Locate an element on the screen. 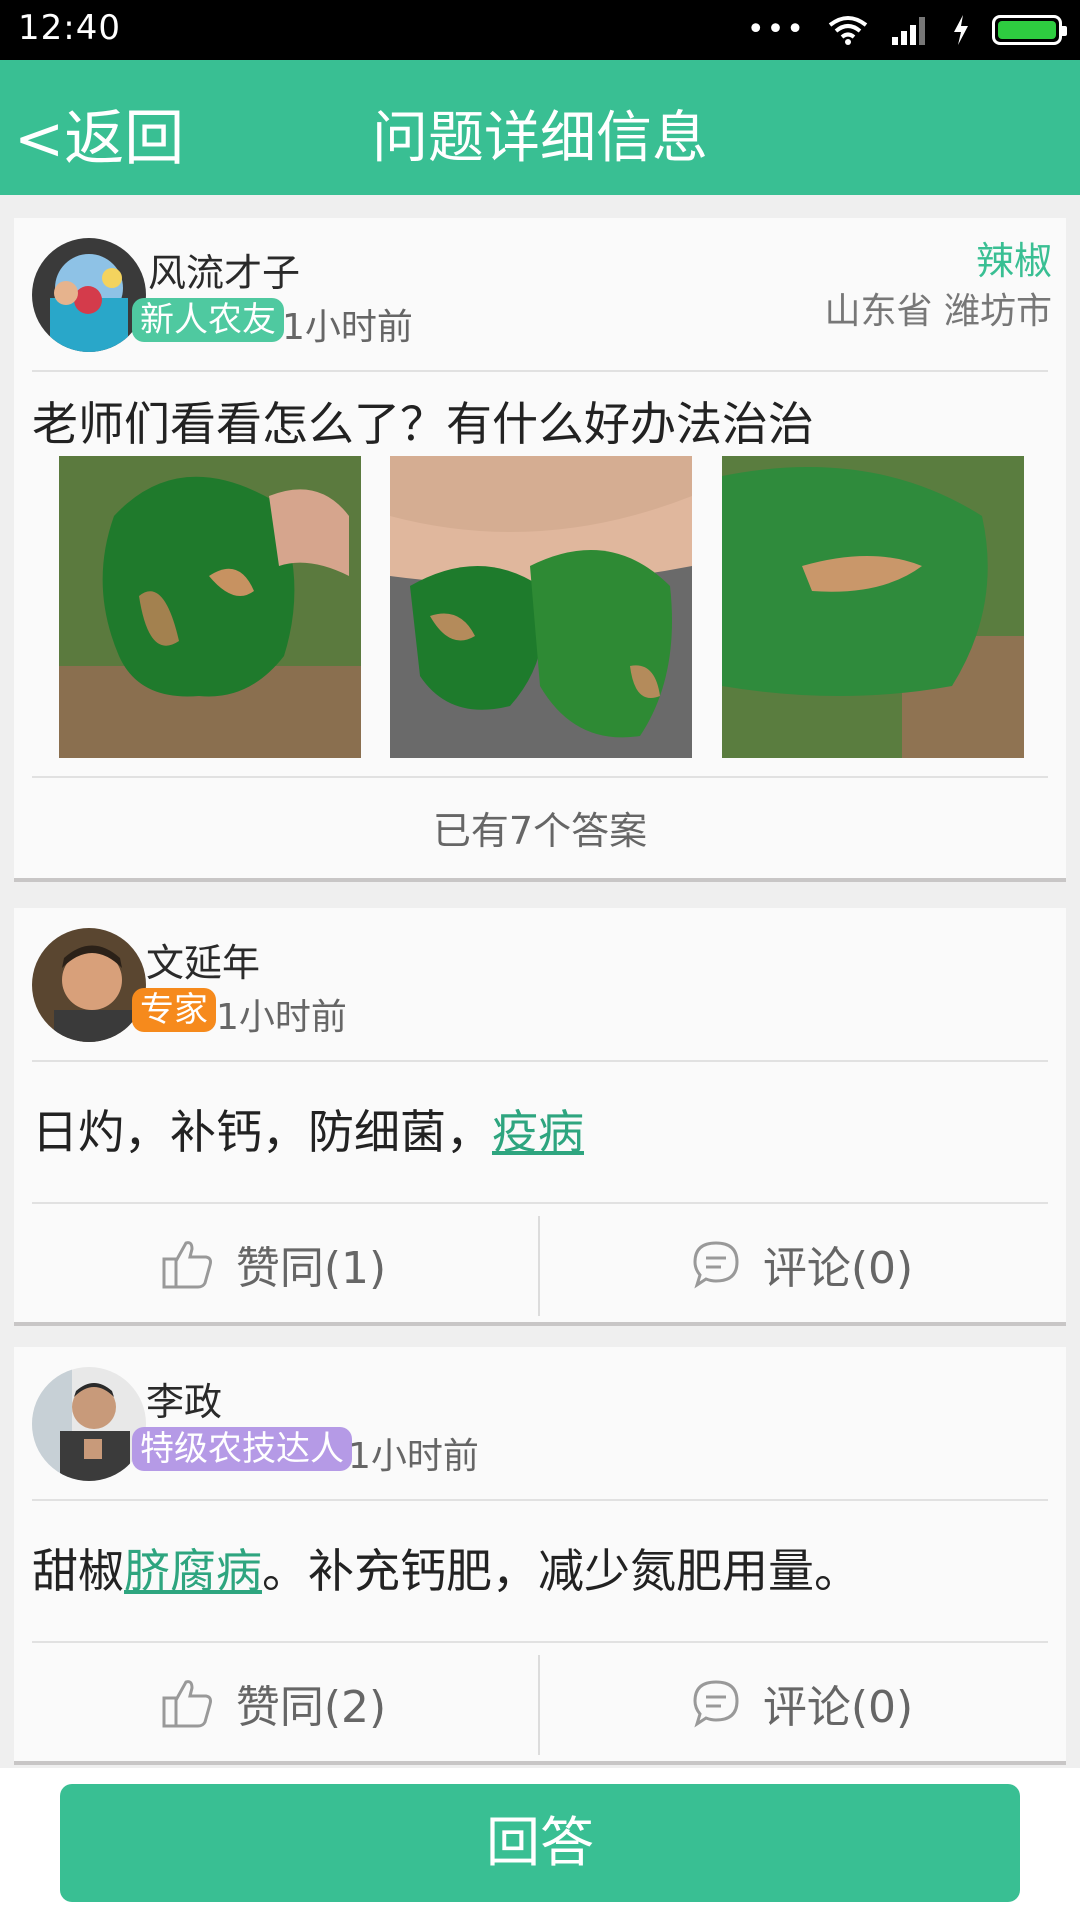  like-button: 赞同(2) is located at coordinates (274, 1703).